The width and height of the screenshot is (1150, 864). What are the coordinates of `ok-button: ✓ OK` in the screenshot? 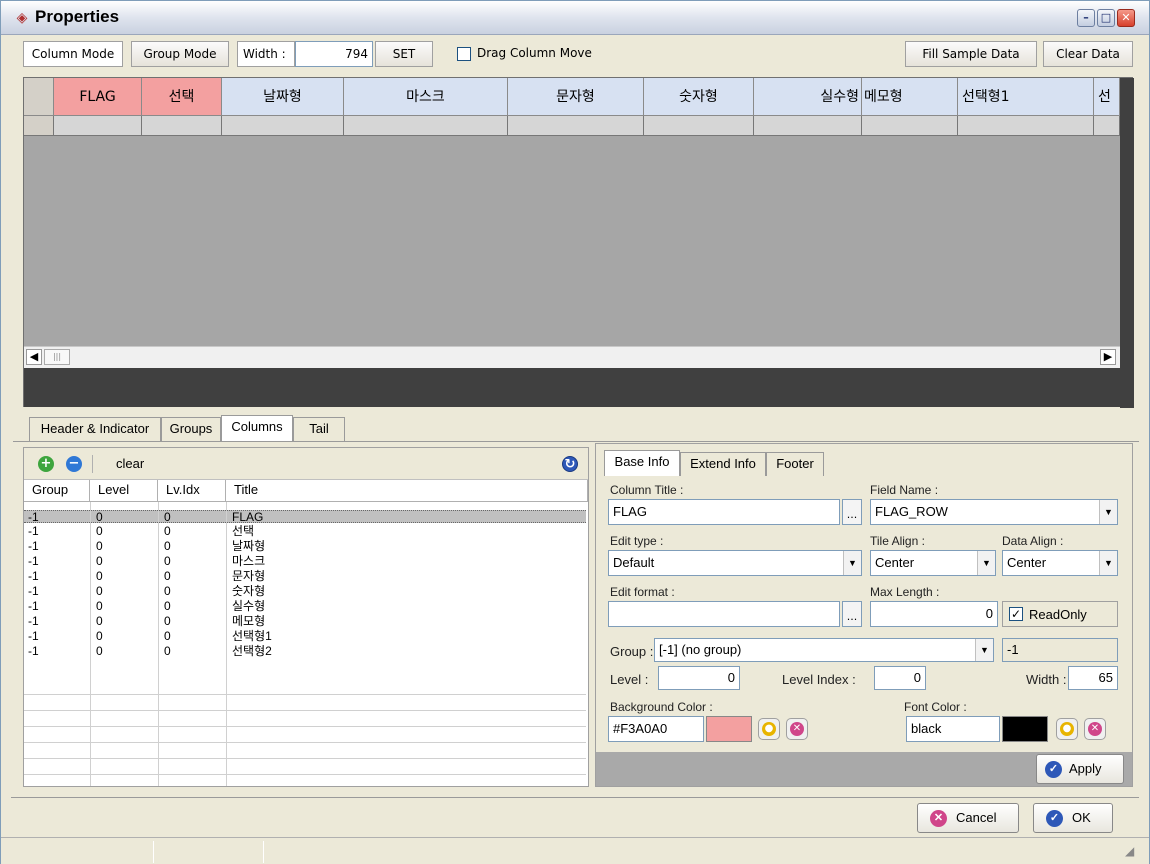 It's located at (1073, 818).